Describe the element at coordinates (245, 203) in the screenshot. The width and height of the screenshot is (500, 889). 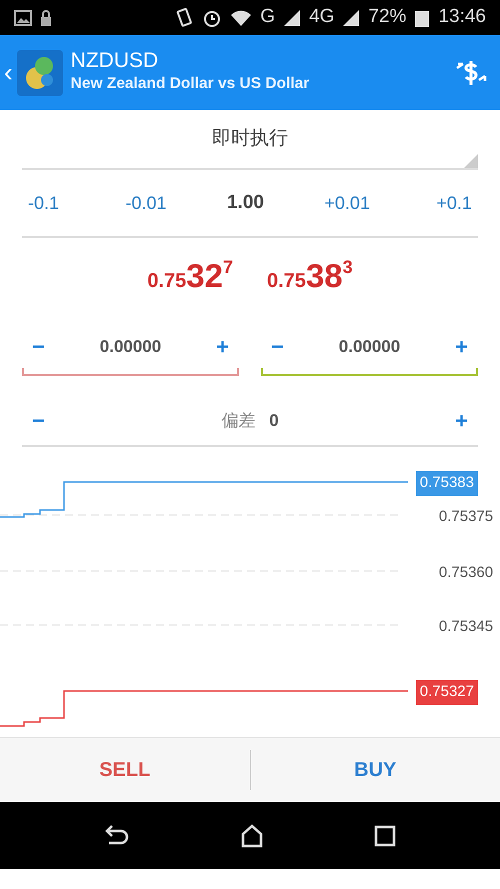
I see `volume-value: 1.00` at that location.